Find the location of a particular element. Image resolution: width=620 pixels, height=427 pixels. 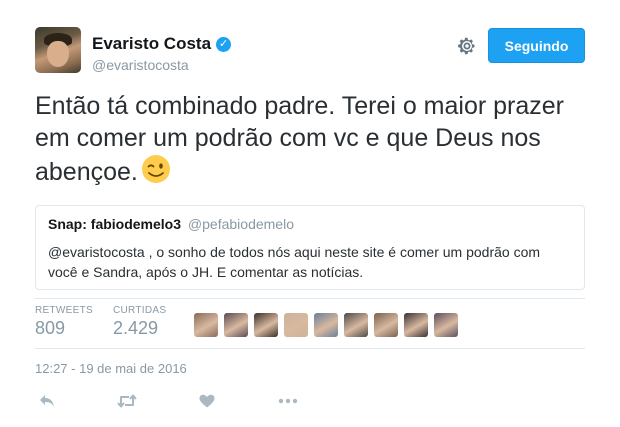

winking-face-emoji is located at coordinates (155, 169).